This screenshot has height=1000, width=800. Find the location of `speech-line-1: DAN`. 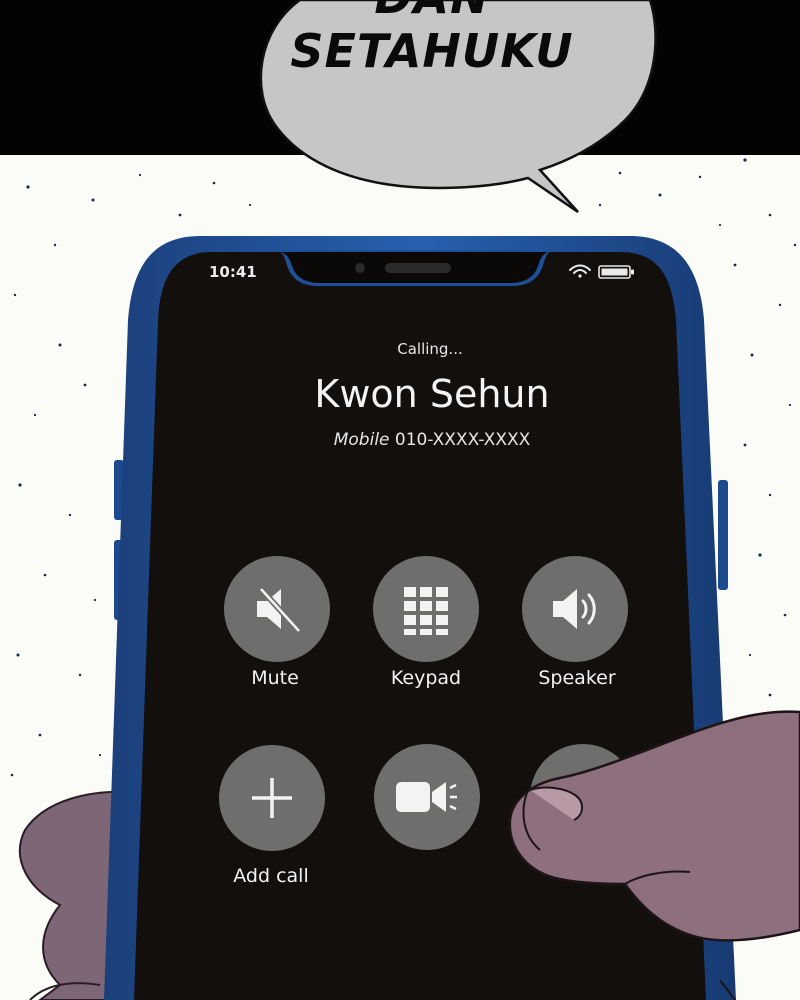

speech-line-1: DAN is located at coordinates (432, 12).